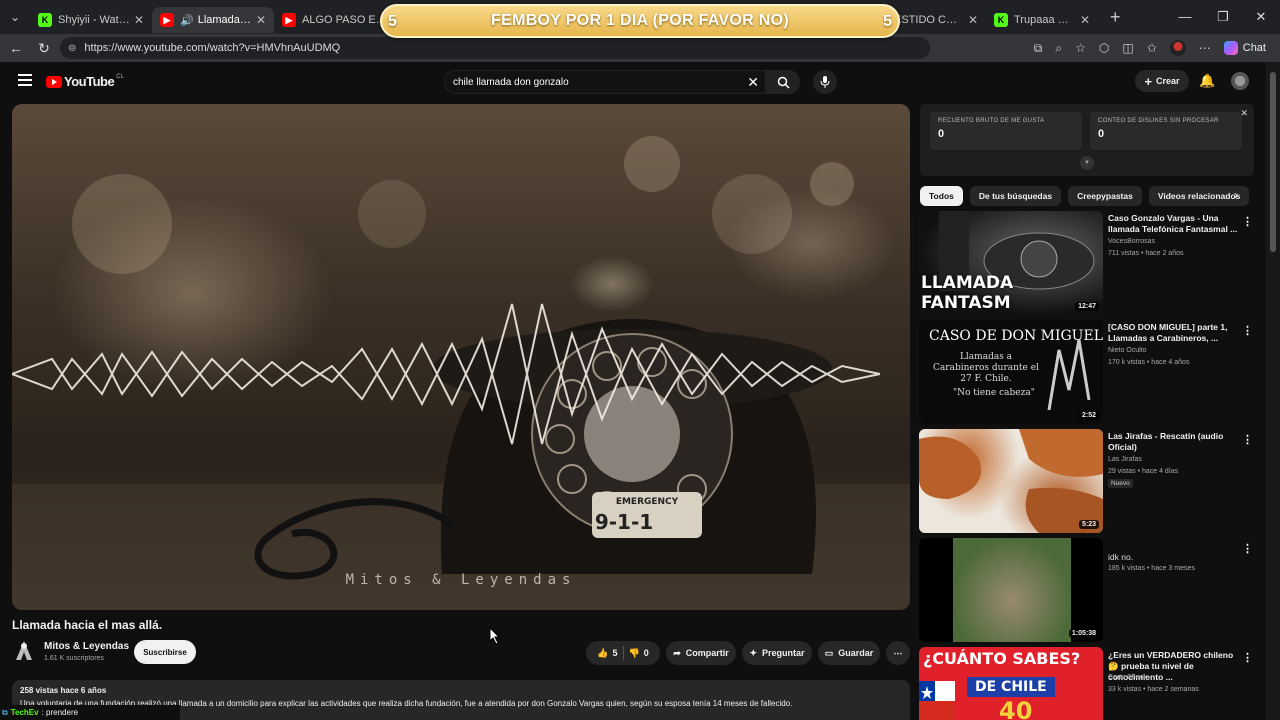 This screenshot has width=1280, height=720. I want to click on tab-4: K Trupaaa Stream ✕, so click(1042, 20).